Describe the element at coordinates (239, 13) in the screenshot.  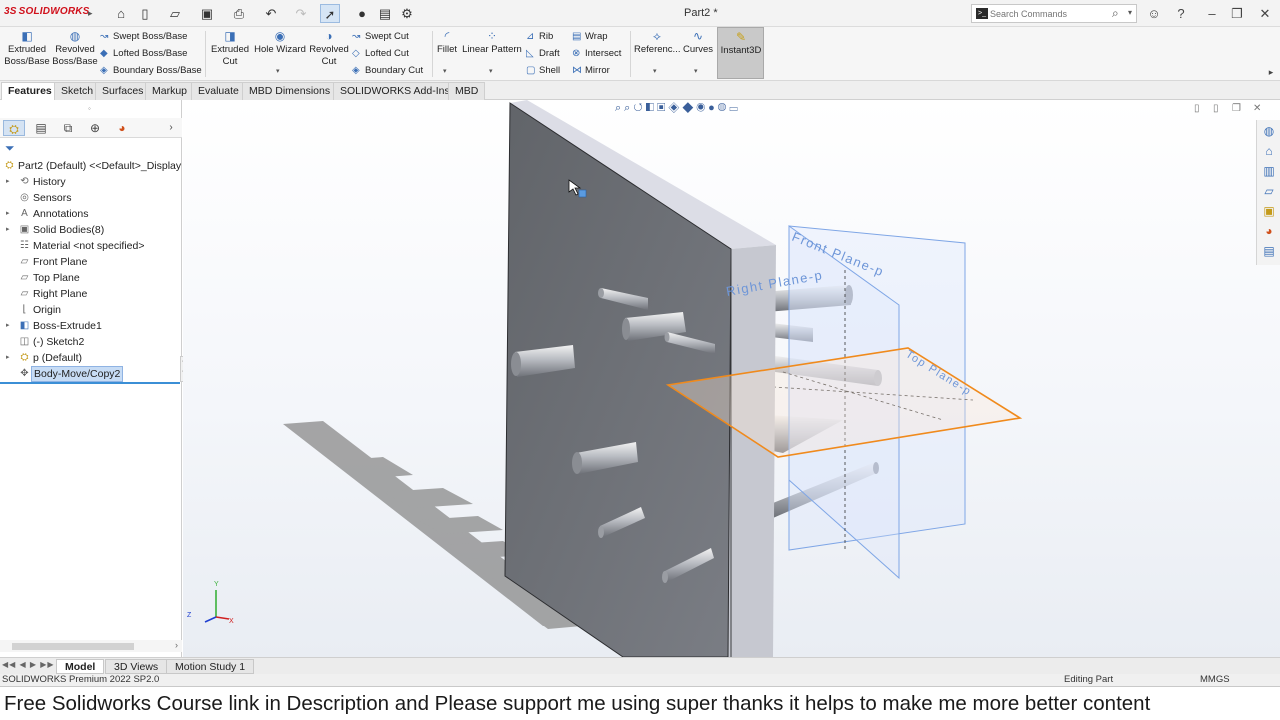
I see `print-icon: ⎙` at that location.